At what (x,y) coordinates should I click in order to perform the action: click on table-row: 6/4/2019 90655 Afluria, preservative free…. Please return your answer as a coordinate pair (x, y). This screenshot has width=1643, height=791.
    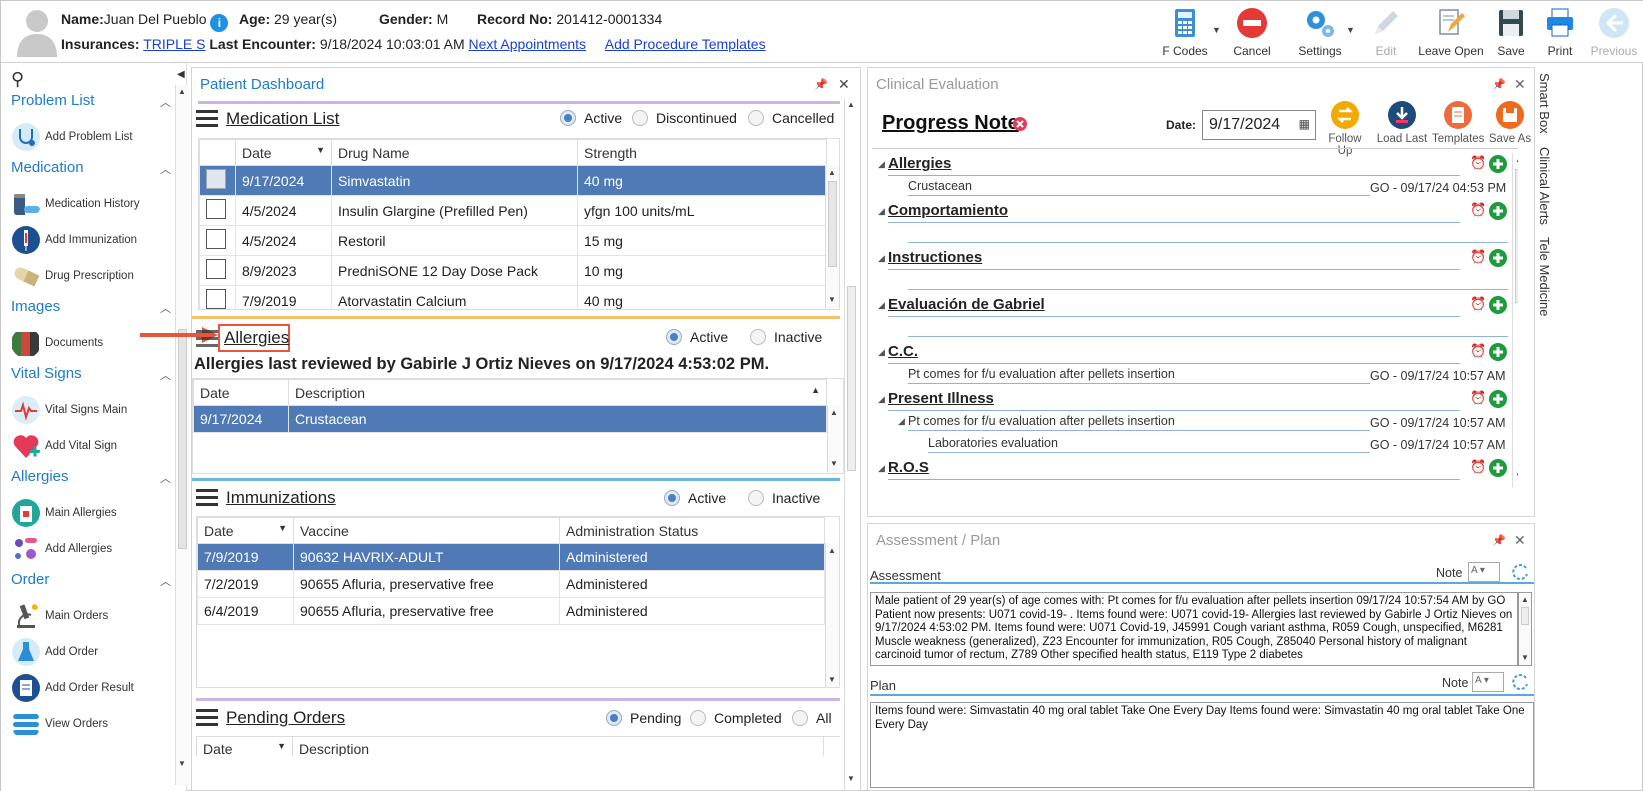
    Looking at the image, I should click on (511, 611).